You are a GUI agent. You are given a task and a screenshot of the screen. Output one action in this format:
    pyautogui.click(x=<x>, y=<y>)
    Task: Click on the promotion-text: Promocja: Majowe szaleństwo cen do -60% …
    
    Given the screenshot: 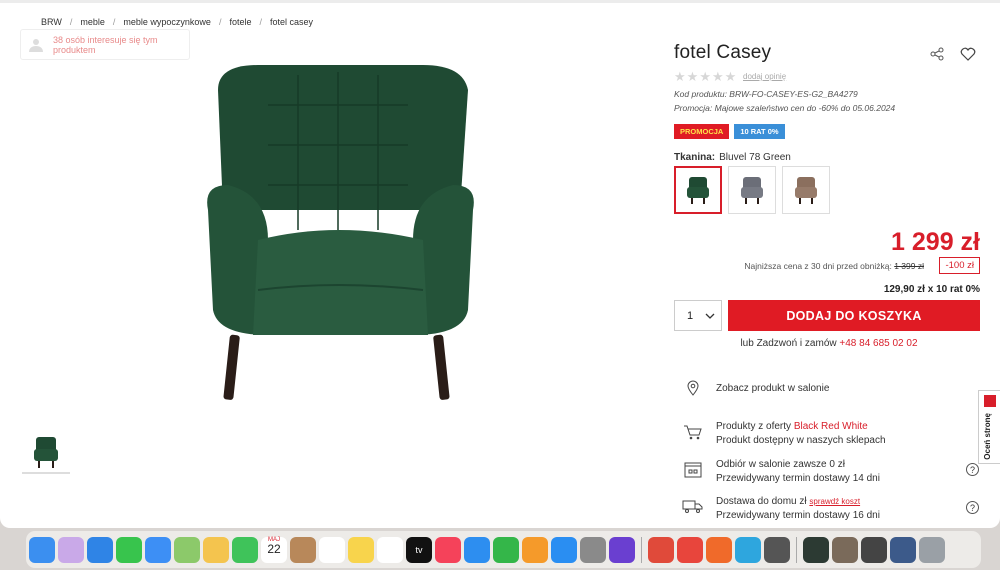 What is the action you would take?
    pyautogui.click(x=785, y=108)
    